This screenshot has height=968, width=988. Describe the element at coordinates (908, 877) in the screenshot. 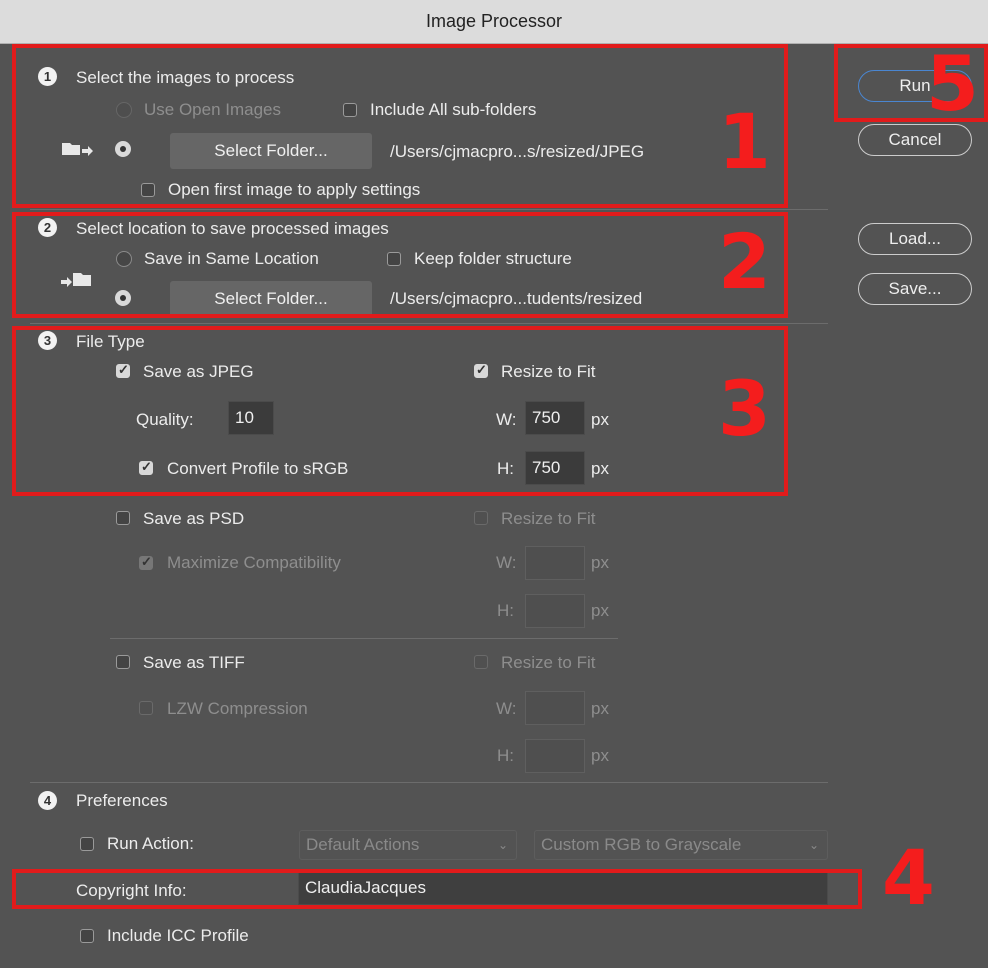

I see `annotation-number-4: 4` at that location.